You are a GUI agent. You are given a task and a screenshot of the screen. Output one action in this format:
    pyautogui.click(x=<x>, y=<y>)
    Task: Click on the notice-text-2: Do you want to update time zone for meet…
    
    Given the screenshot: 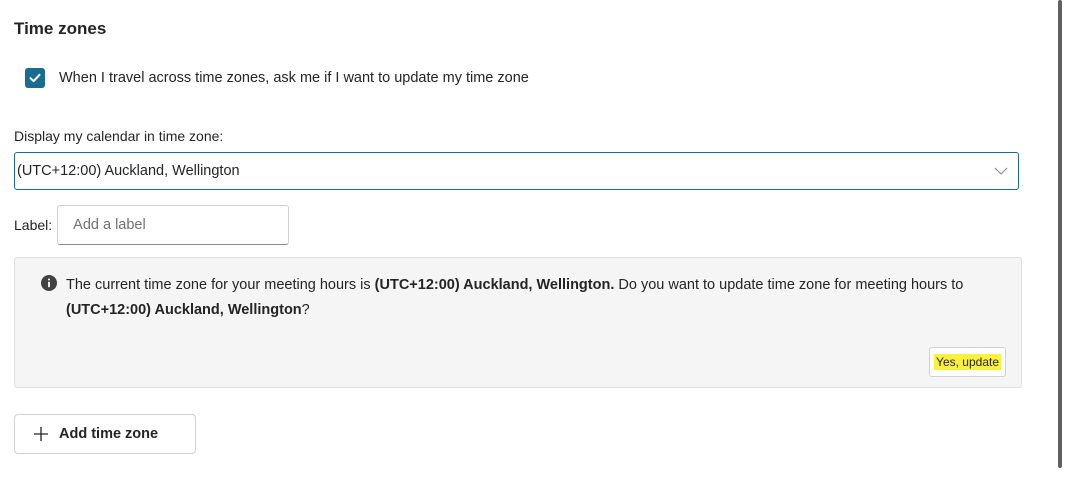 What is the action you would take?
    pyautogui.click(x=789, y=285)
    